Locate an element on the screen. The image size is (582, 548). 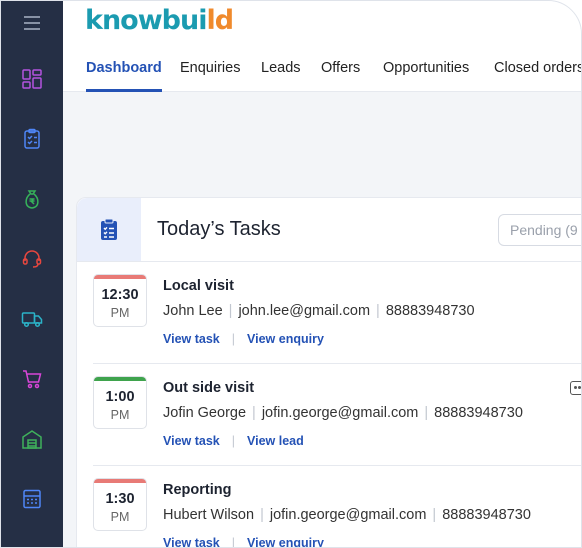
grid-icon is located at coordinates (32, 79).